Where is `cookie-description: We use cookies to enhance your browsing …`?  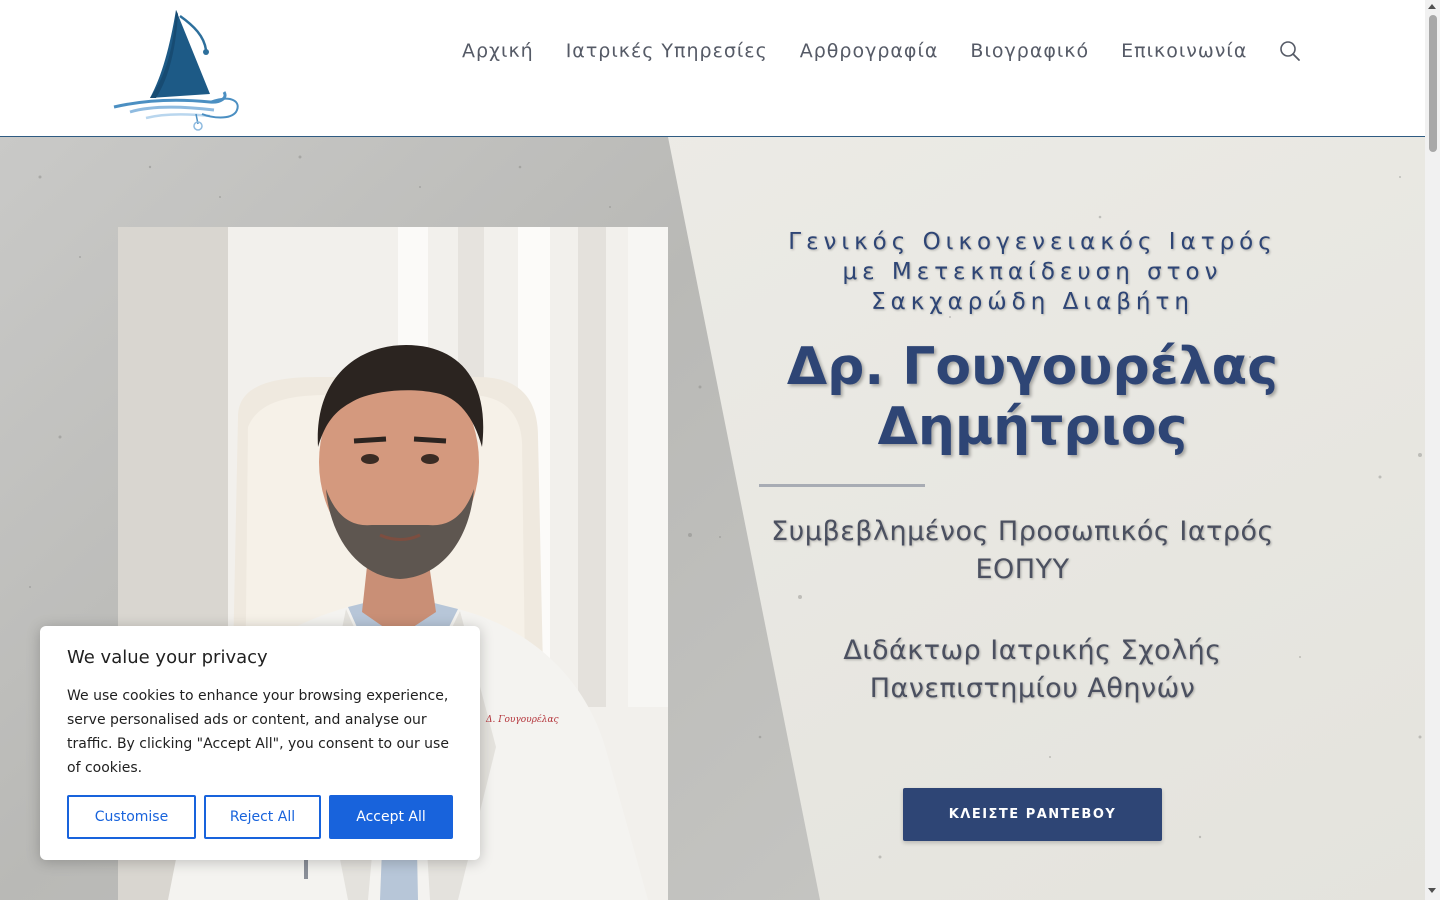
cookie-description: We use cookies to enhance your browsing … is located at coordinates (258, 732).